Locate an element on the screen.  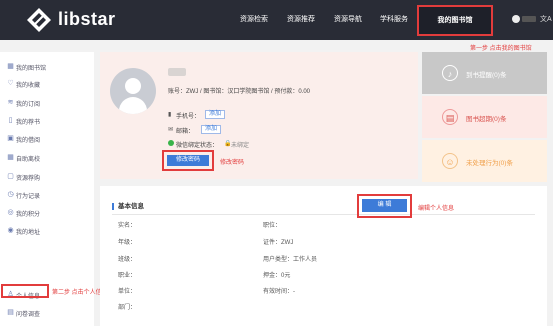
libstar-diamond-logo-icon is located at coordinates (39, 20).